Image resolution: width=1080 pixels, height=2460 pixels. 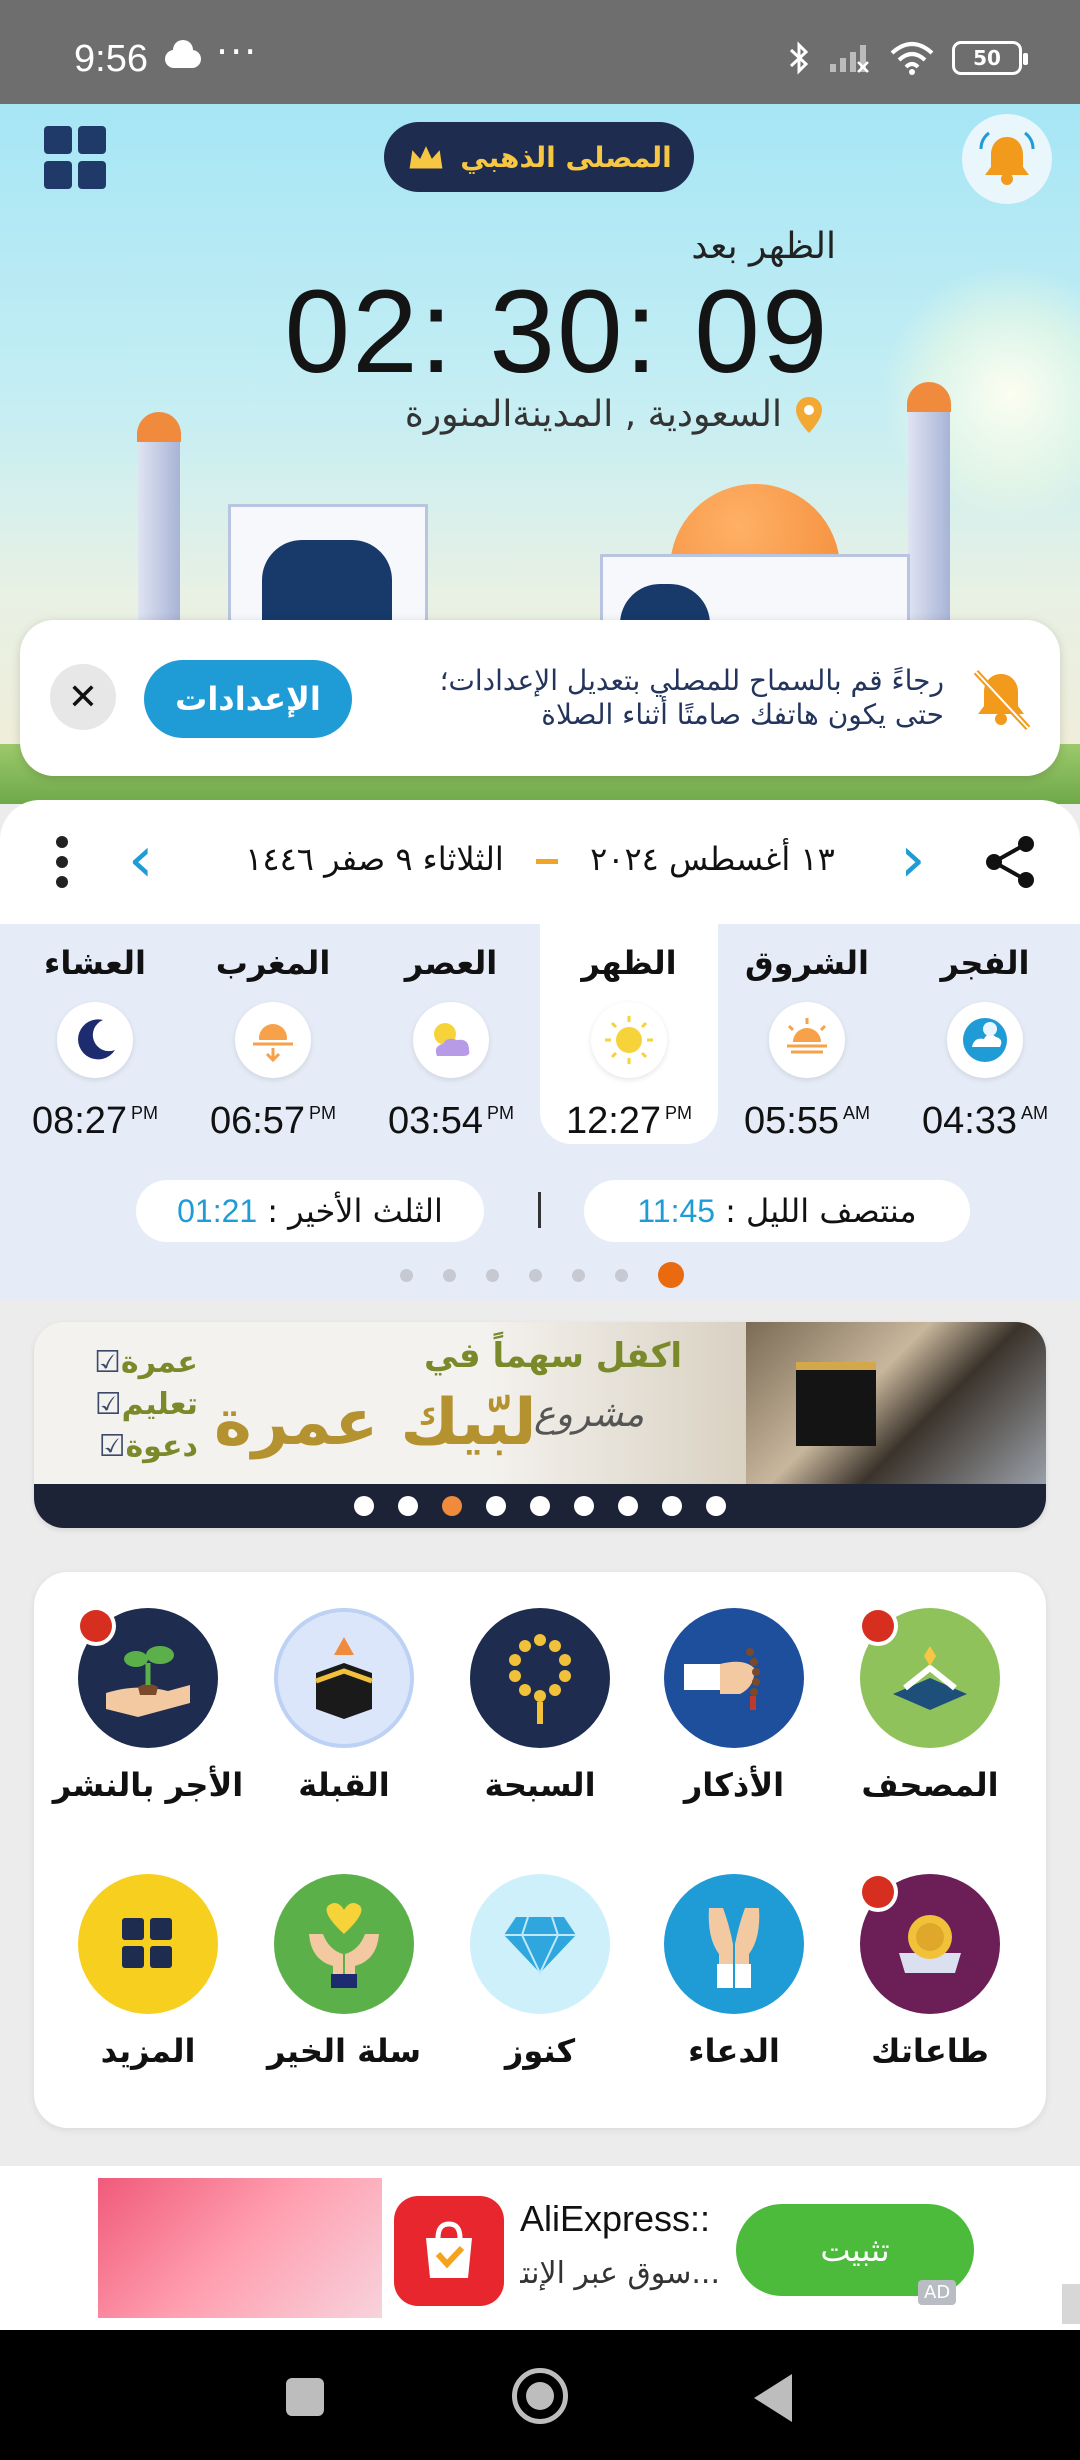 I want to click on signal-icon, so click(x=849, y=59).